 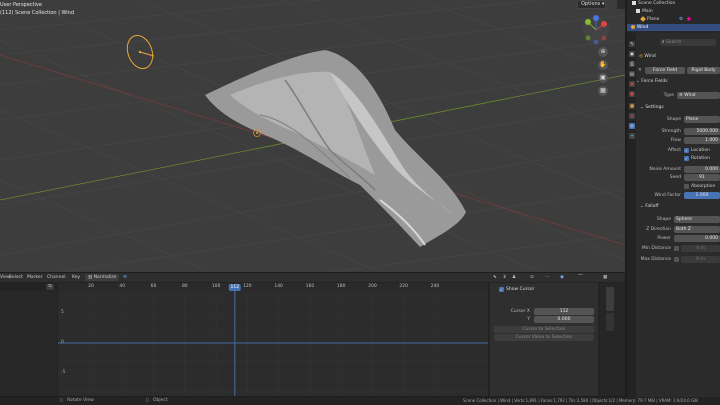 What do you see at coordinates (564, 319) in the screenshot?
I see `cursor-y-field: 0.000` at bounding box center [564, 319].